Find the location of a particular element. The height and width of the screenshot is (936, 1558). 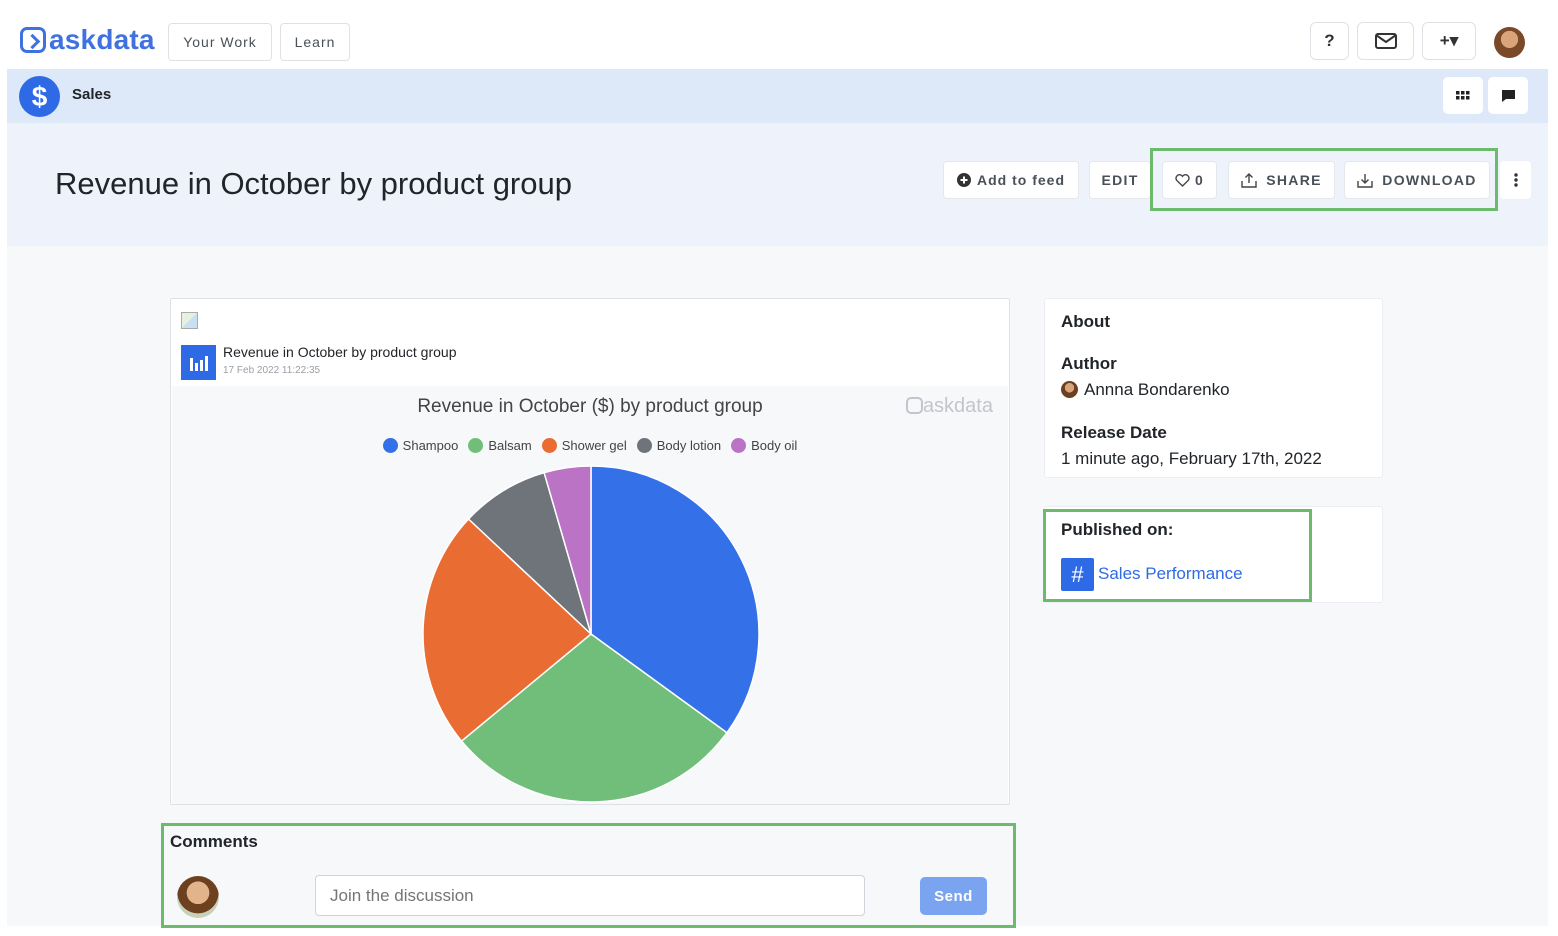

chat-icon is located at coordinates (1508, 95).